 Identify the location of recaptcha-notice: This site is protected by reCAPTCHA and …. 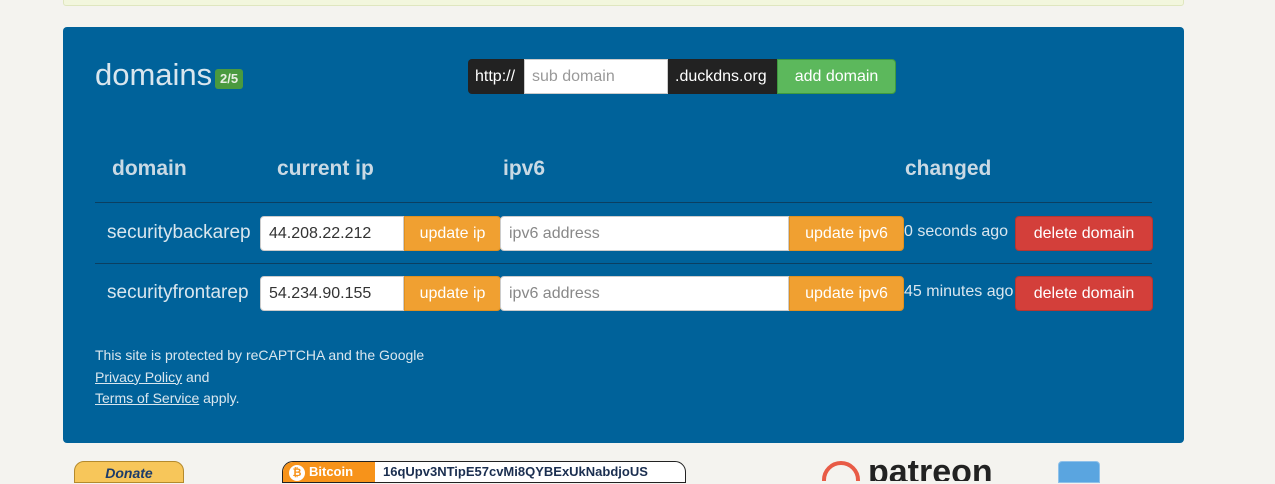
(259, 377).